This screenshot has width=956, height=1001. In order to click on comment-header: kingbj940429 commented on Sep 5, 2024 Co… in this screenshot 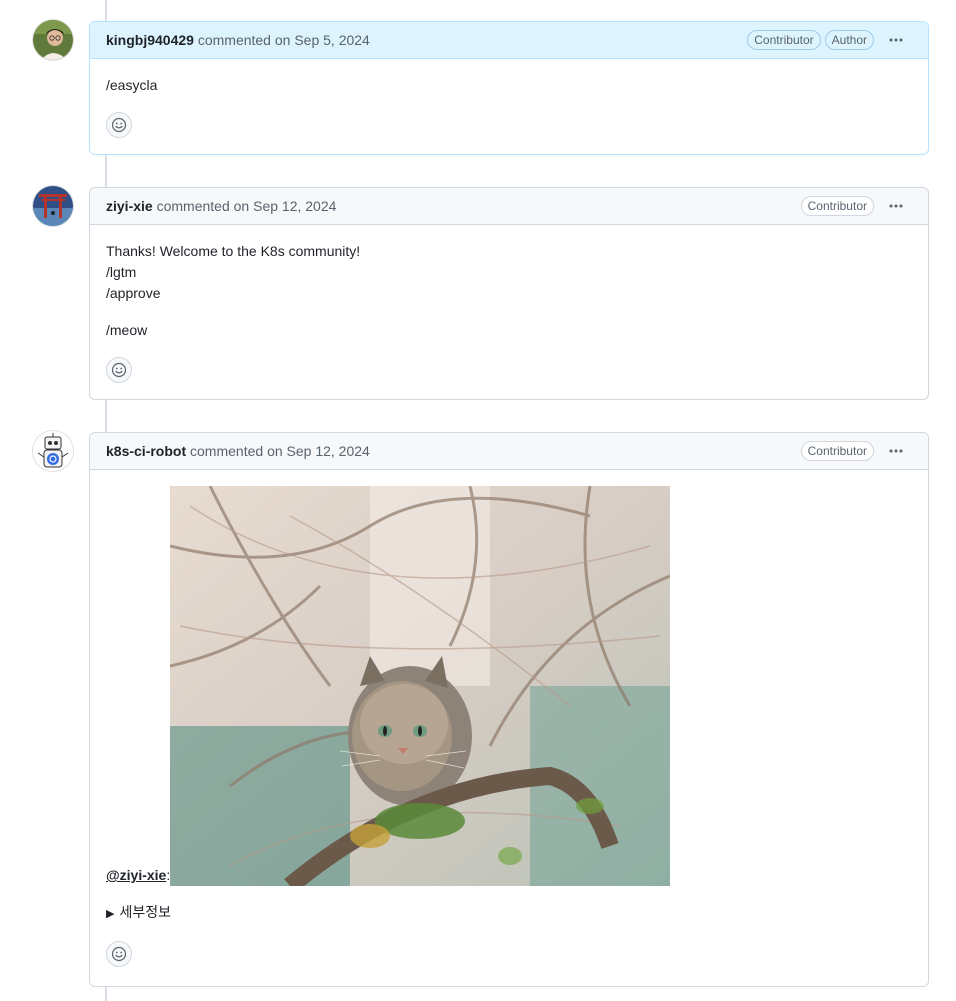, I will do `click(509, 40)`.